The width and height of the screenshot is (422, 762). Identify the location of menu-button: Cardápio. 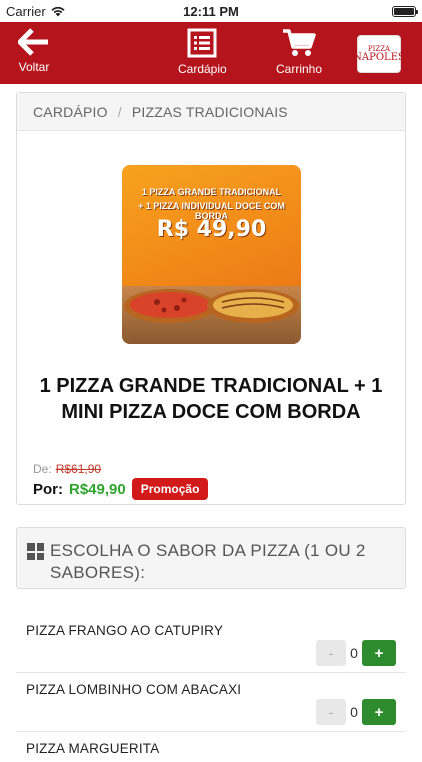
(202, 52).